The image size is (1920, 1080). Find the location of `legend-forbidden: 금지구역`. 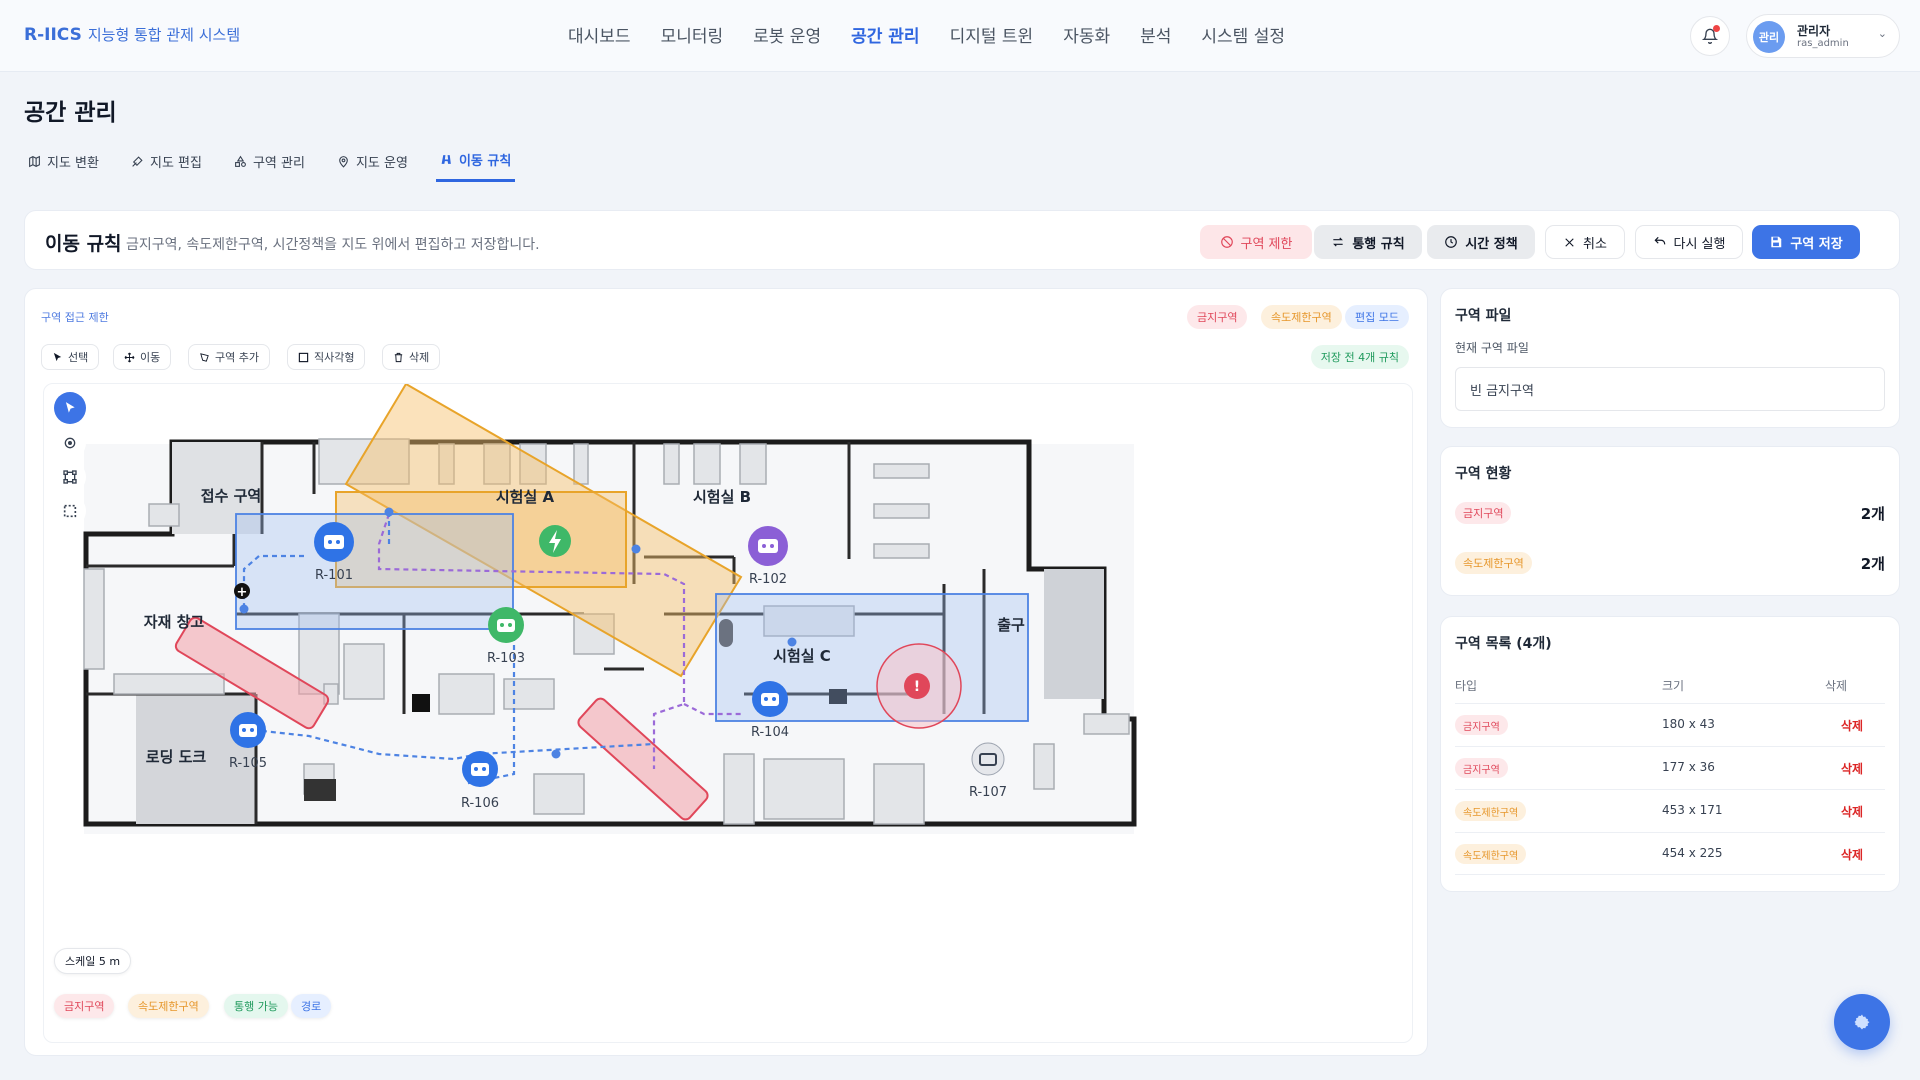

legend-forbidden: 금지구역 is located at coordinates (1217, 317).